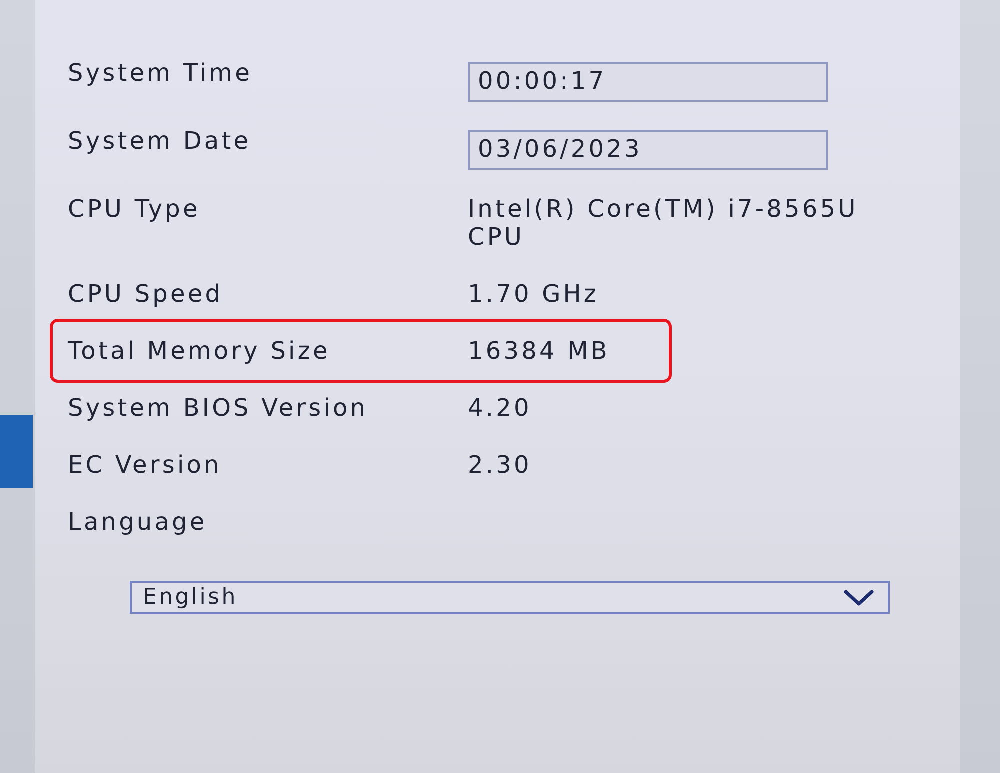  Describe the element at coordinates (534, 294) in the screenshot. I see `setting-value: 1.70 GHz` at that location.